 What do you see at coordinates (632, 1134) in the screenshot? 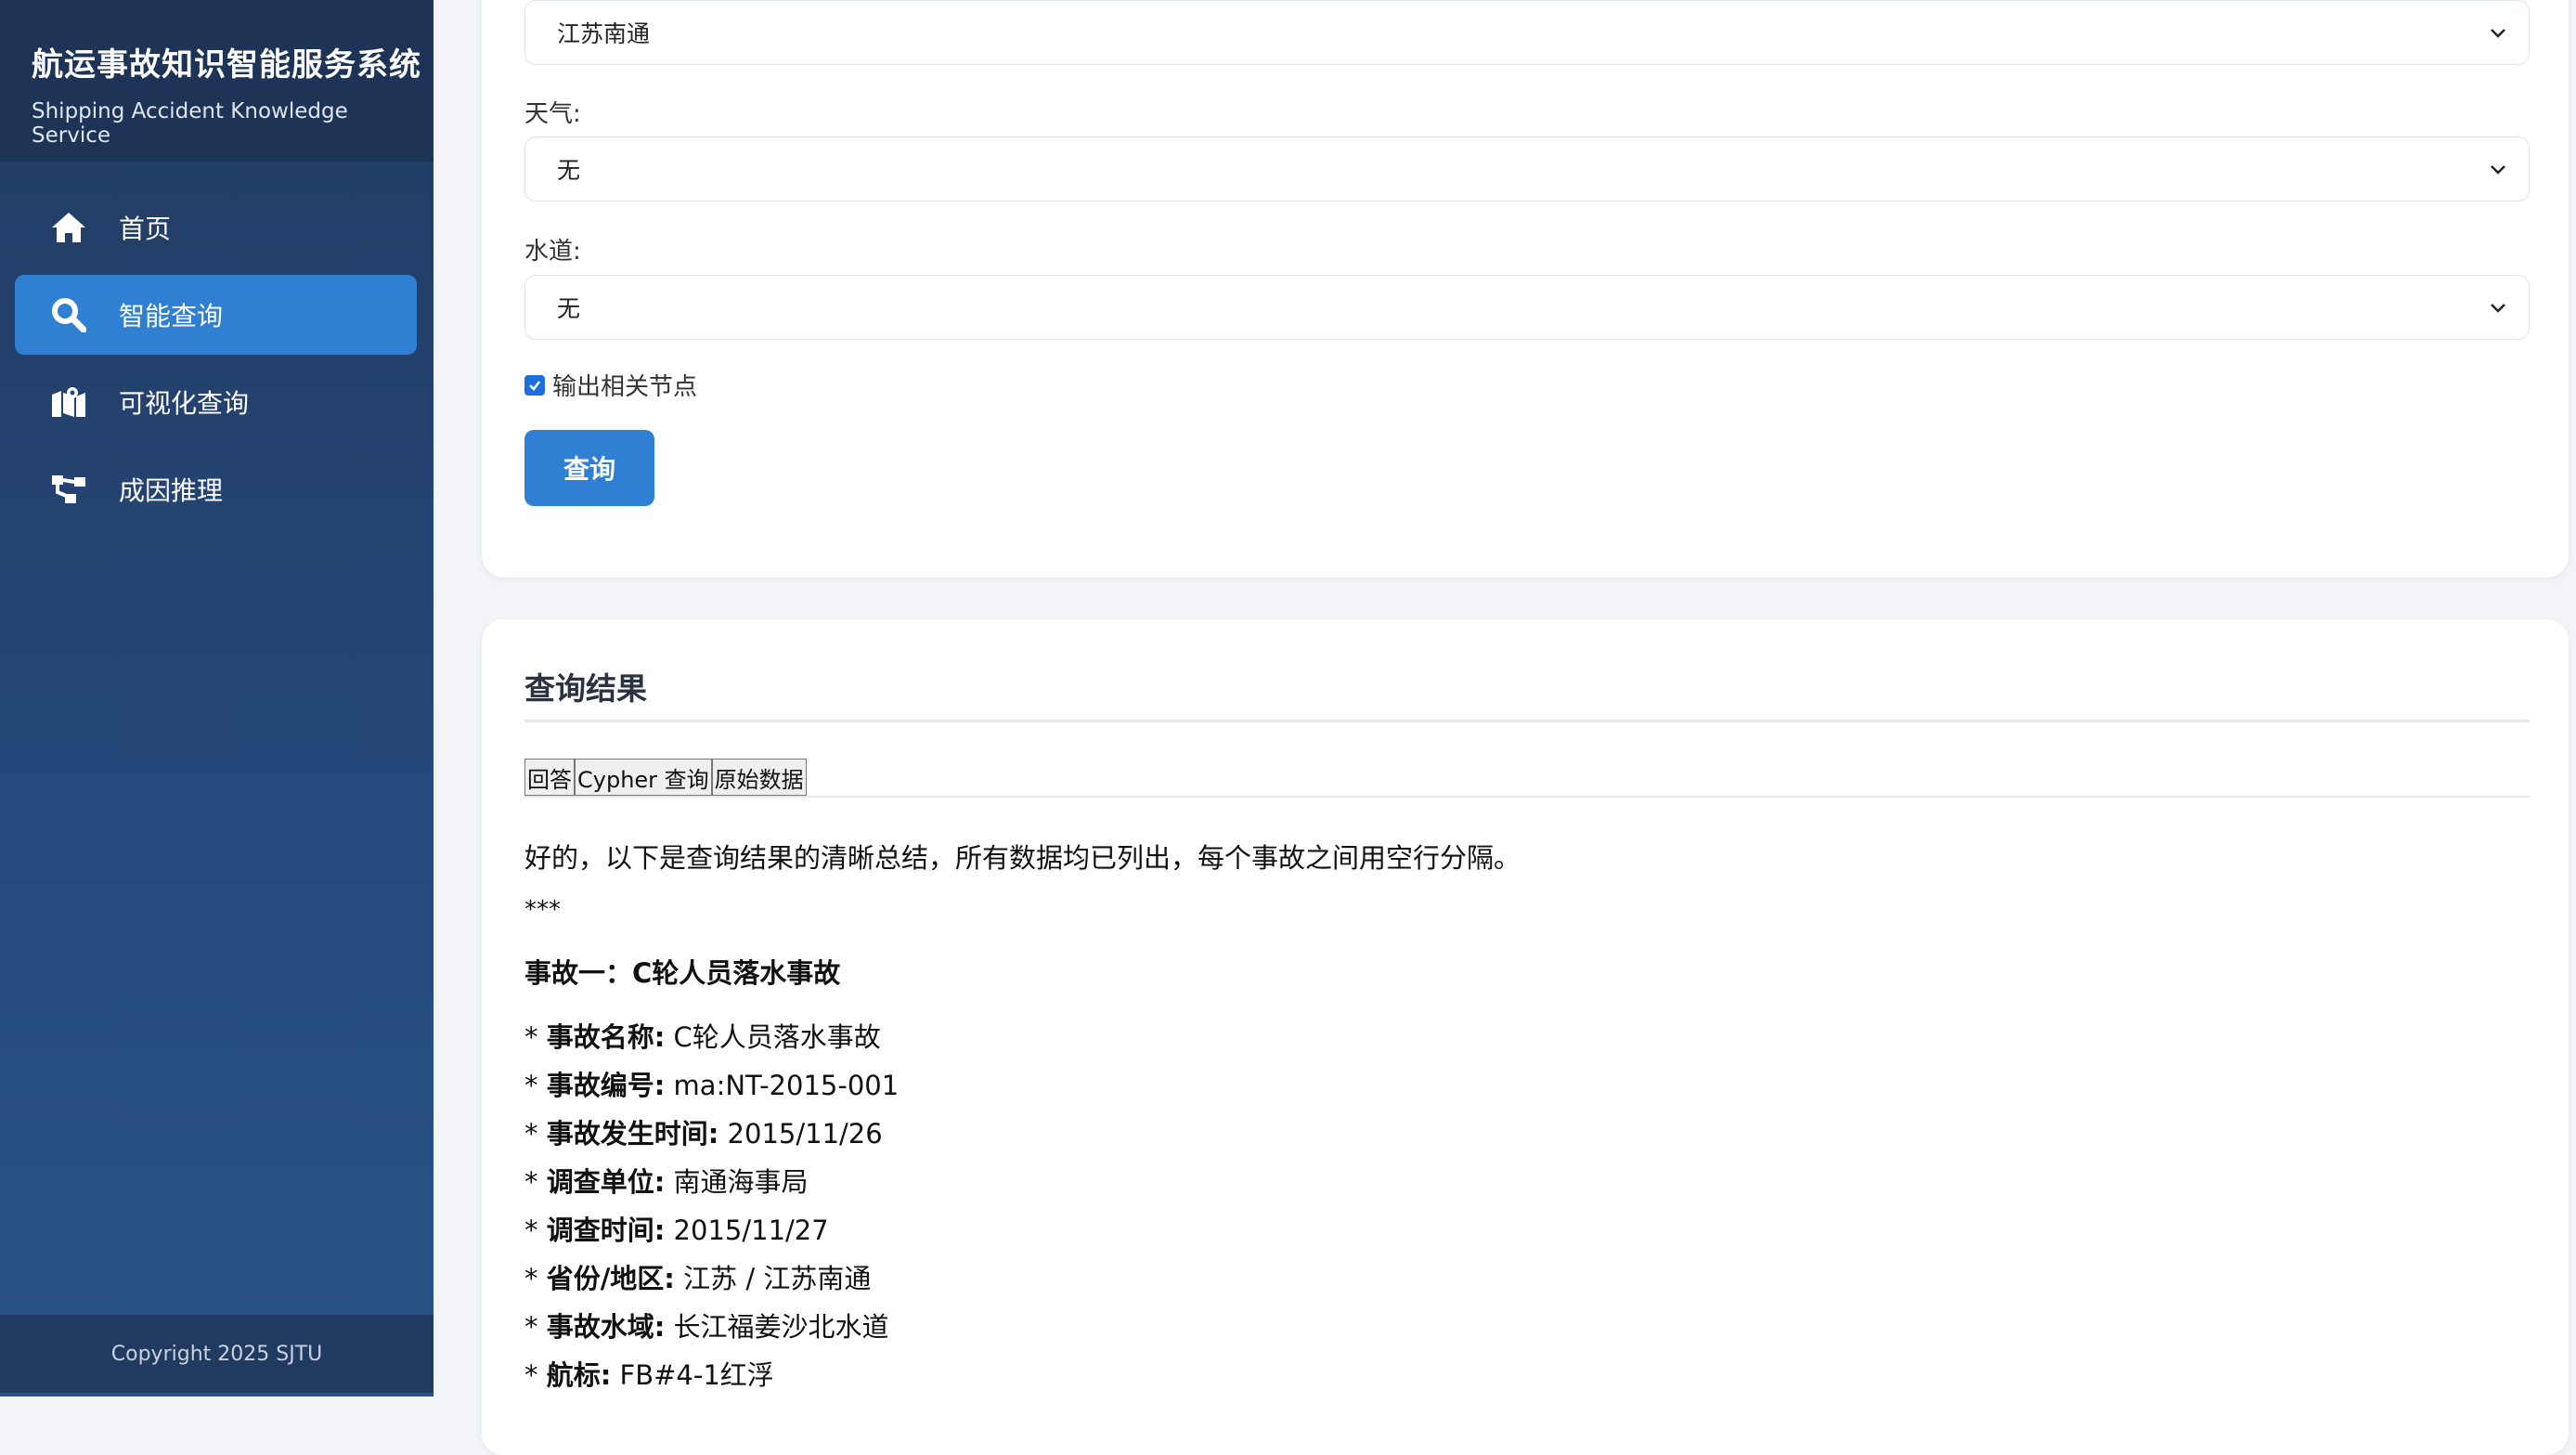
I see `field-key: 事故发生时间:` at bounding box center [632, 1134].